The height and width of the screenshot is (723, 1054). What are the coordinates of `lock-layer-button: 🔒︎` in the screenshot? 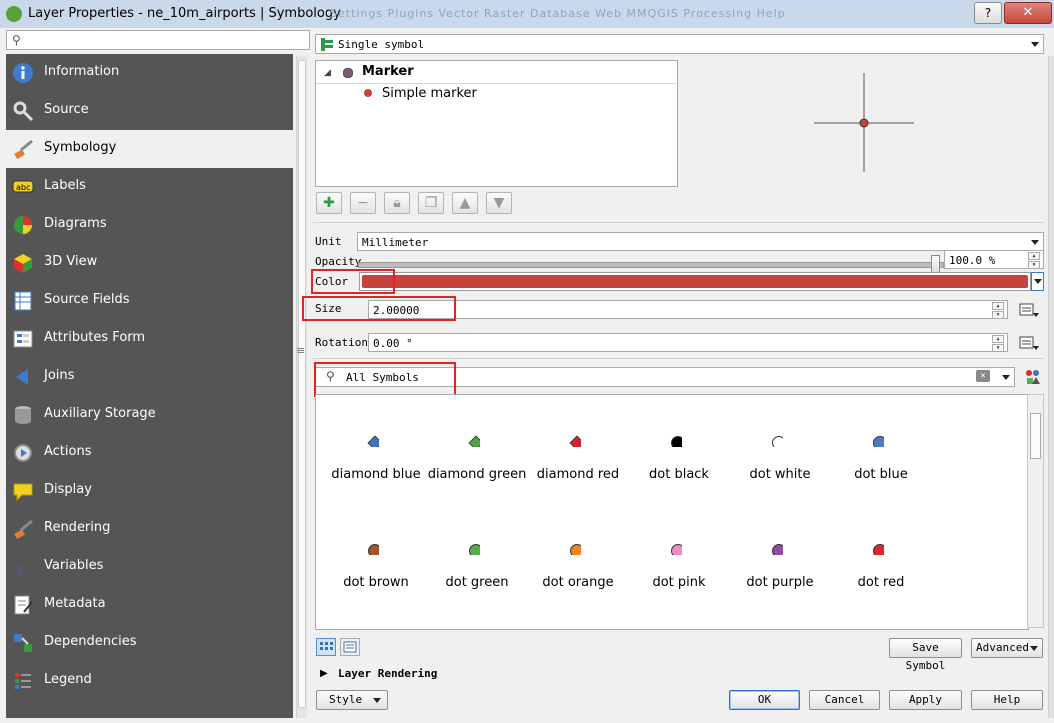 It's located at (397, 203).